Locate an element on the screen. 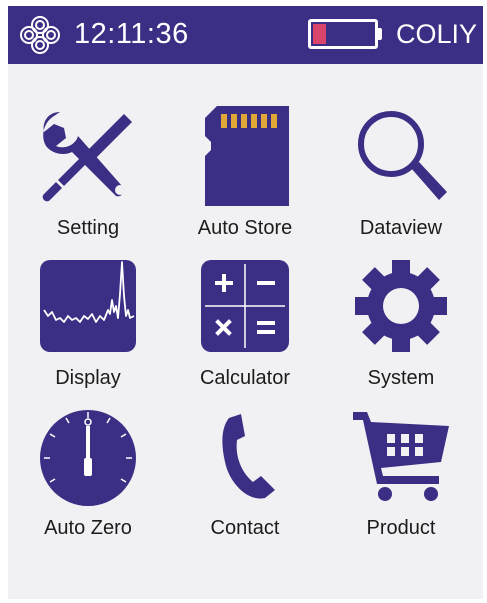  app-system: System is located at coordinates (401, 326).